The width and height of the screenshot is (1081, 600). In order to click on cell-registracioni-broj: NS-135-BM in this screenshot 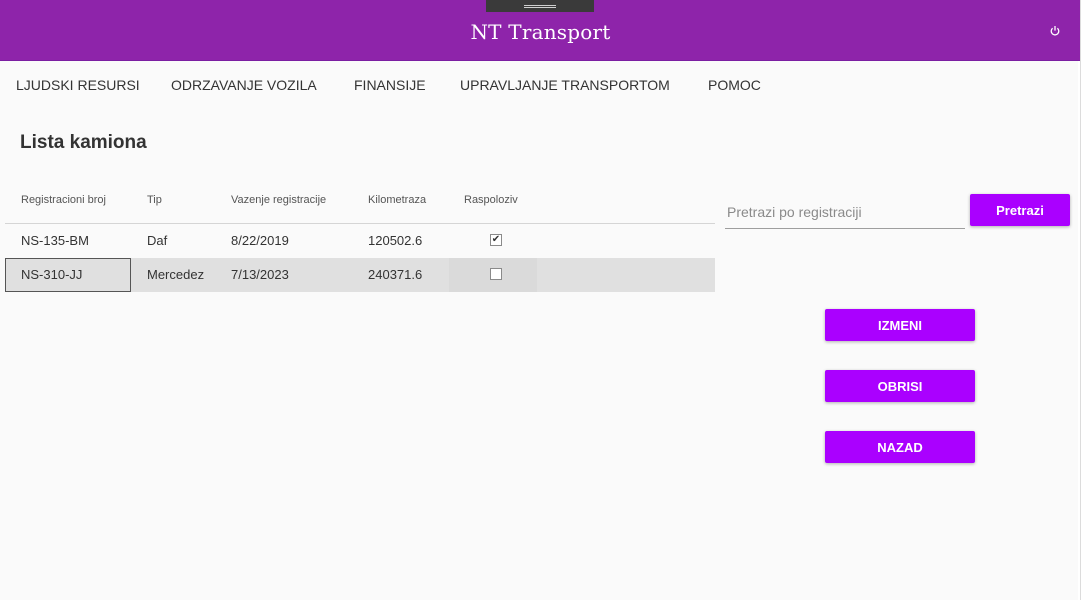, I will do `click(55, 240)`.